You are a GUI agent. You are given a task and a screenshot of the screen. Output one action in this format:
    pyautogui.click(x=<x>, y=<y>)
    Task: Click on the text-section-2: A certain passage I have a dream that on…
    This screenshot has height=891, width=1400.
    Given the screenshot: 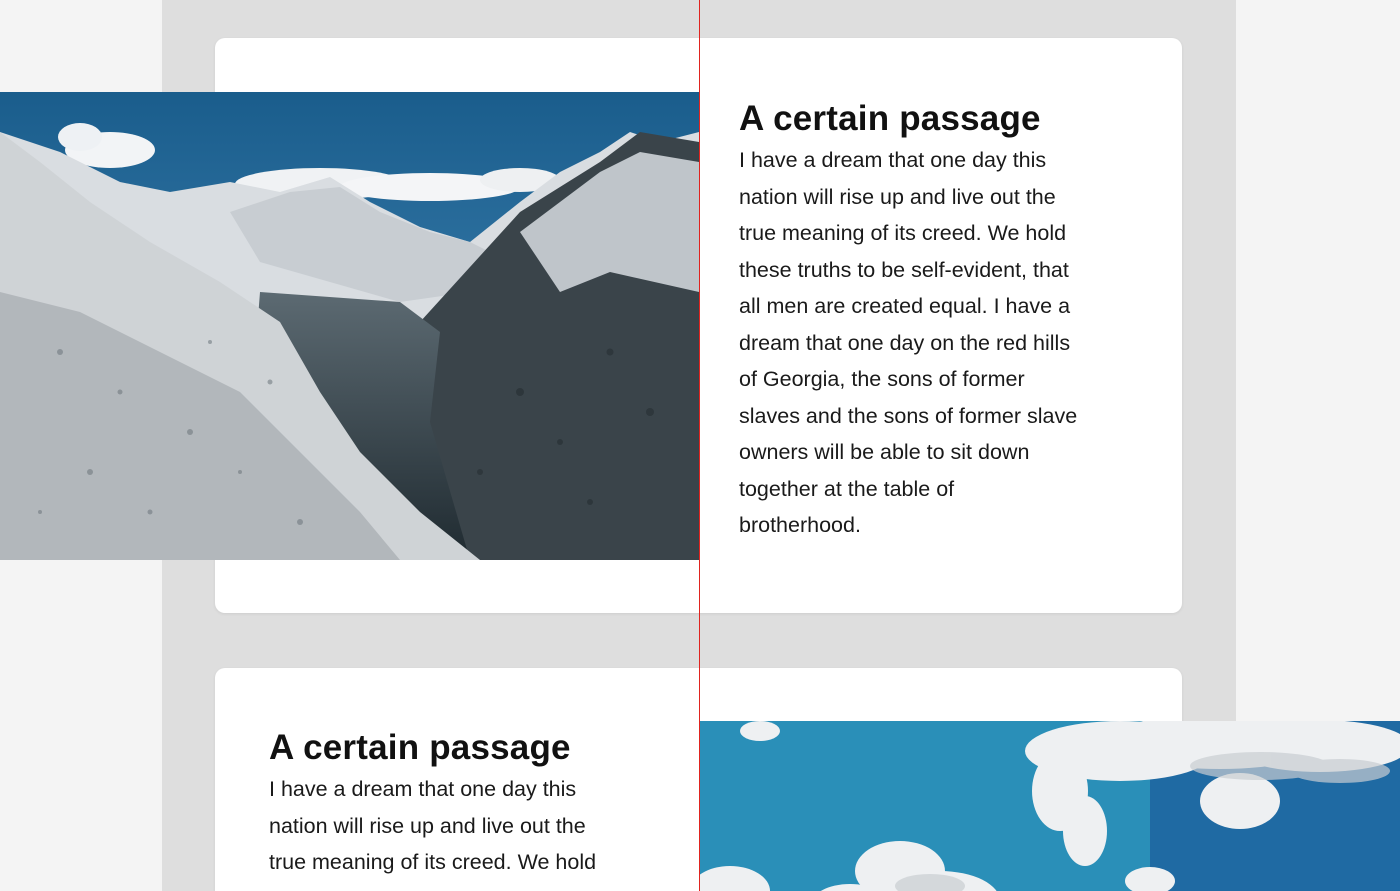 What is the action you would take?
    pyautogui.click(x=469, y=803)
    